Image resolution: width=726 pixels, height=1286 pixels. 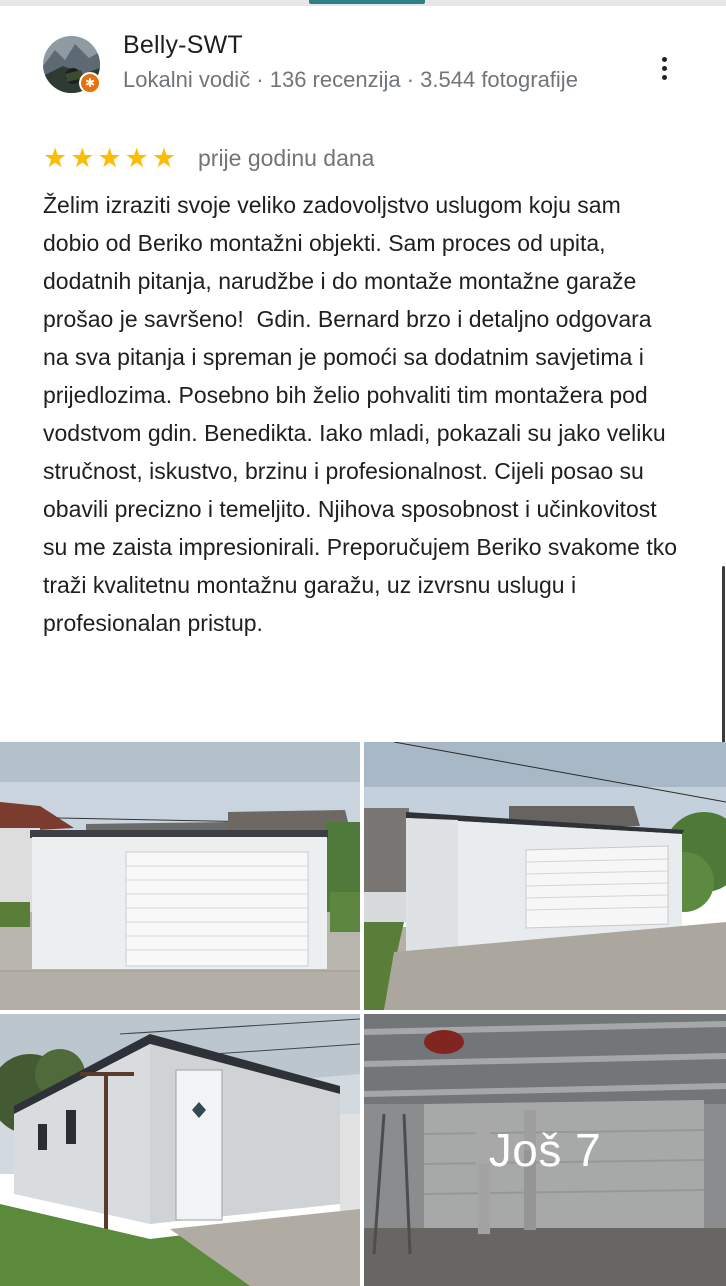 I want to click on review-date: prije godinu dana, so click(x=286, y=158).